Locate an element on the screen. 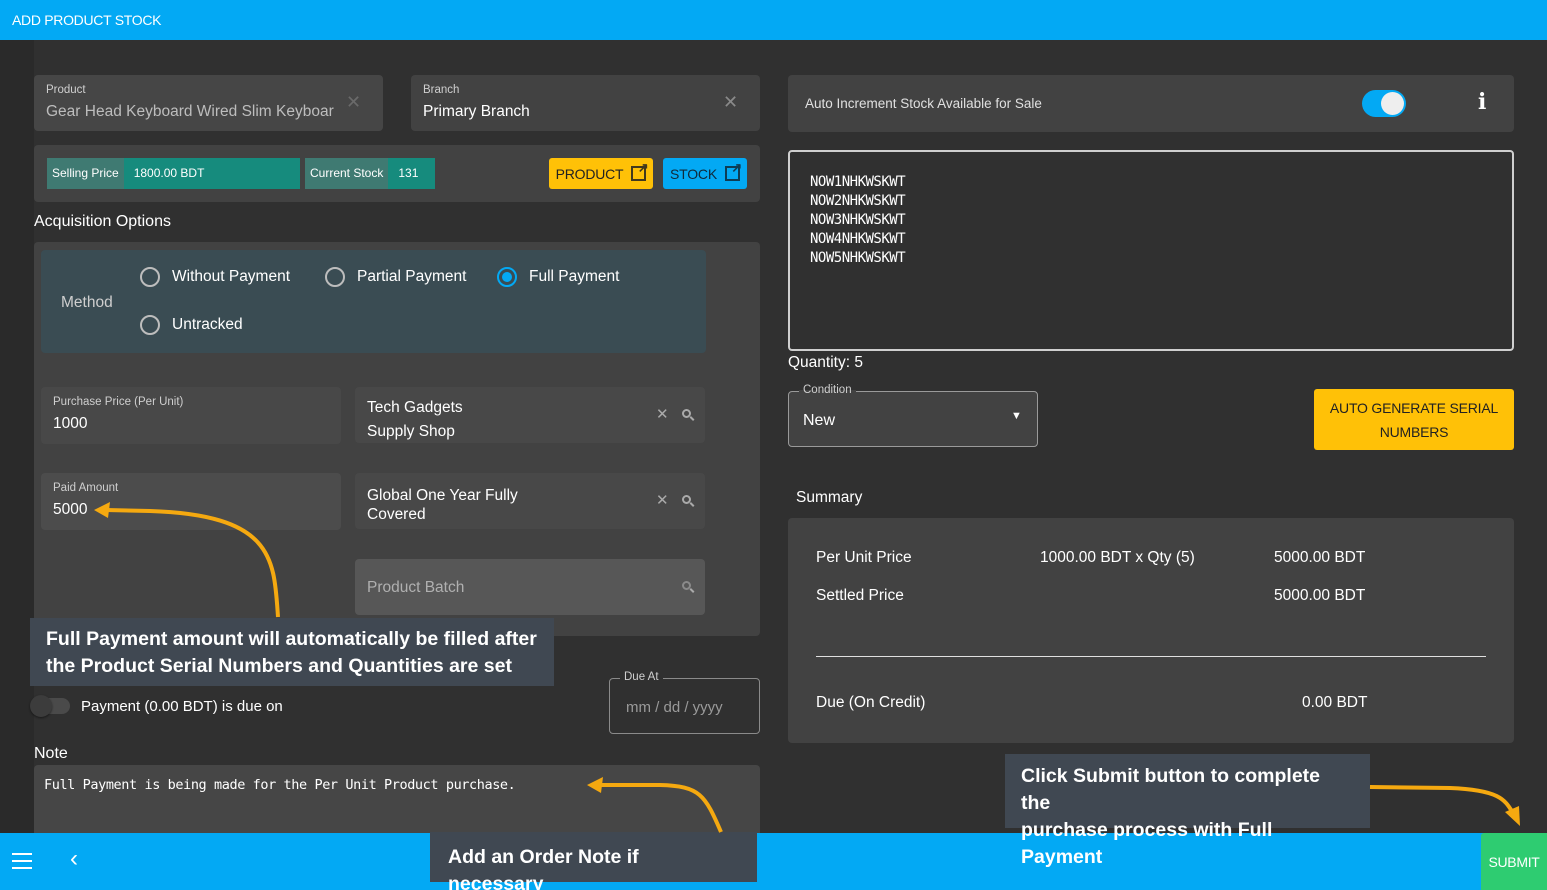 The width and height of the screenshot is (1547, 890). arrow-to-submit is located at coordinates (1442, 800).